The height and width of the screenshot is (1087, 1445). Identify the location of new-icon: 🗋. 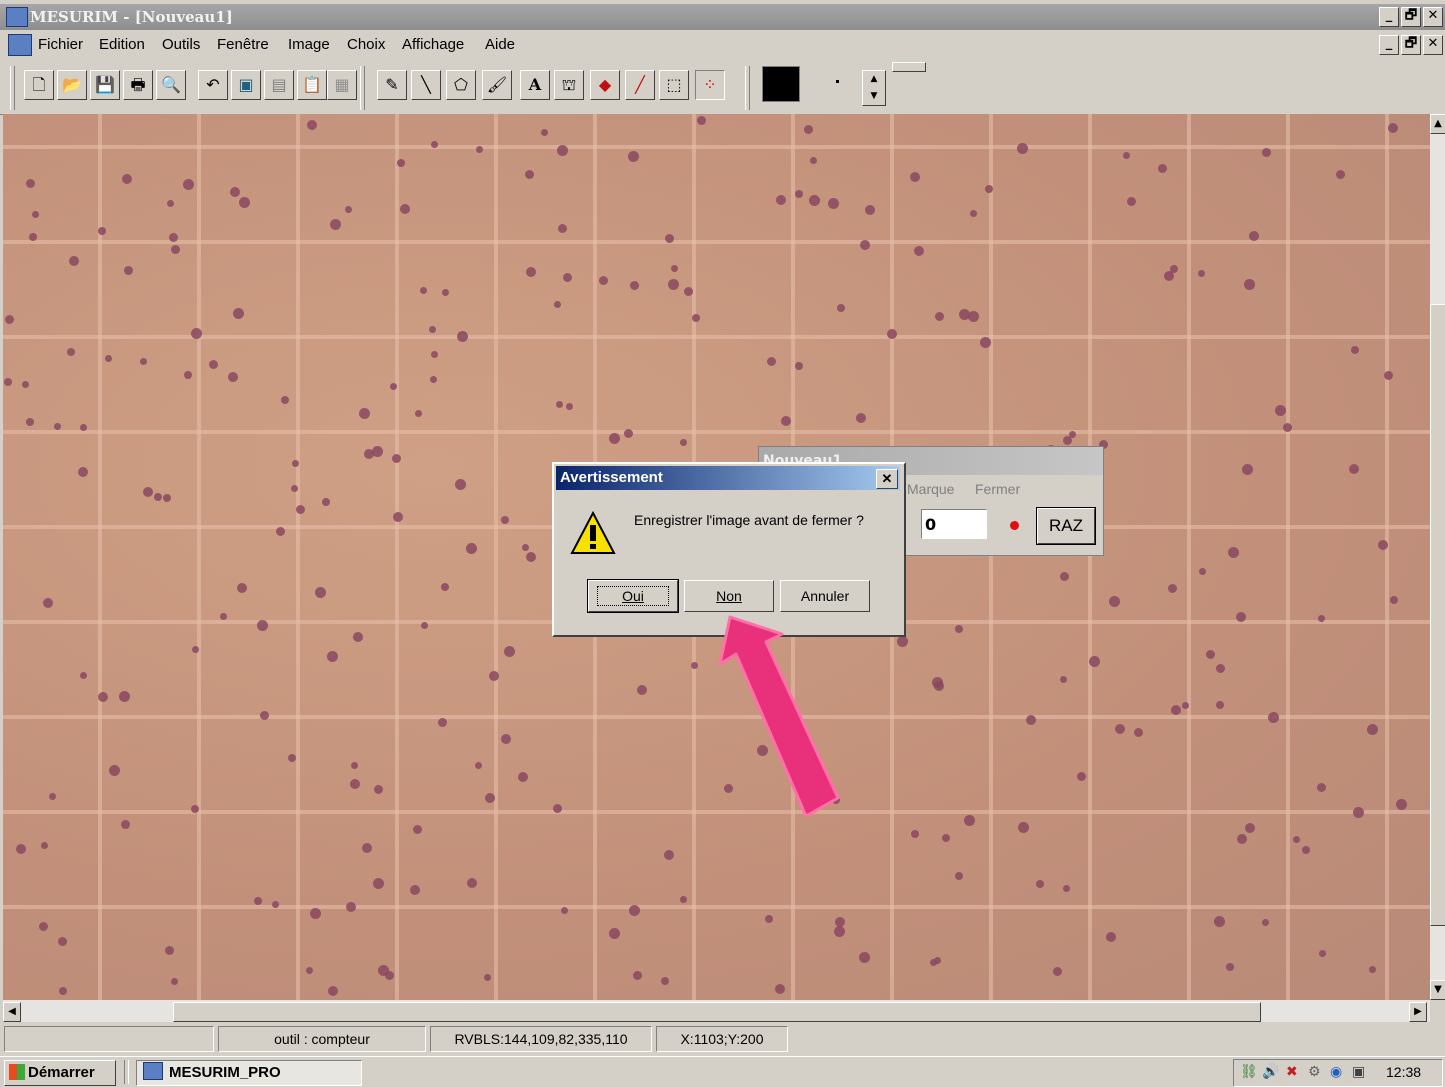
(39, 85).